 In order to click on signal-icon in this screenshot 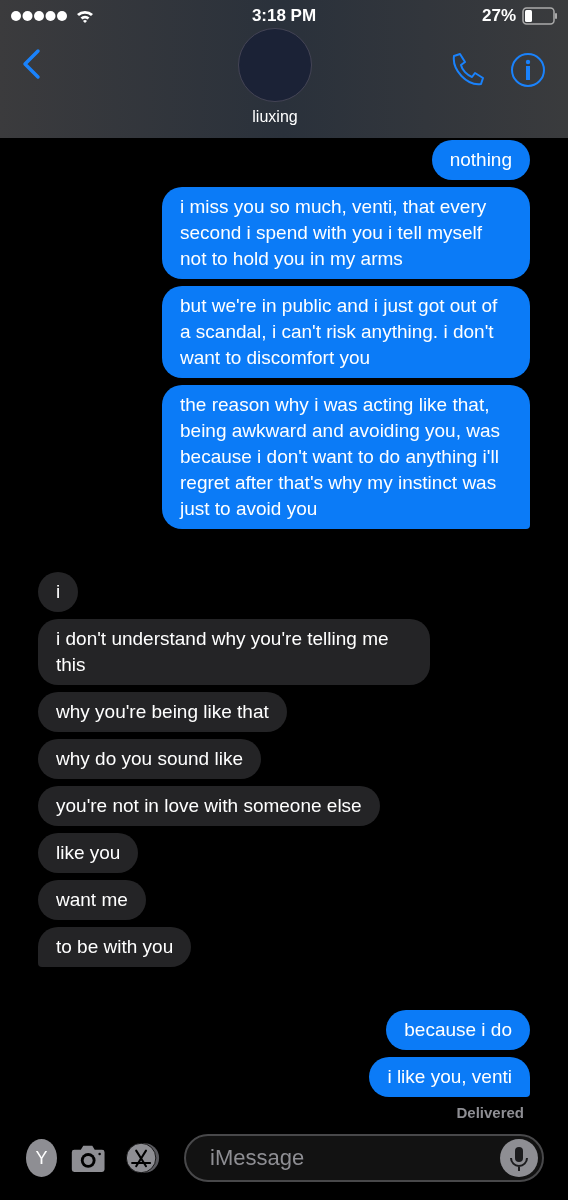, I will do `click(40, 16)`.